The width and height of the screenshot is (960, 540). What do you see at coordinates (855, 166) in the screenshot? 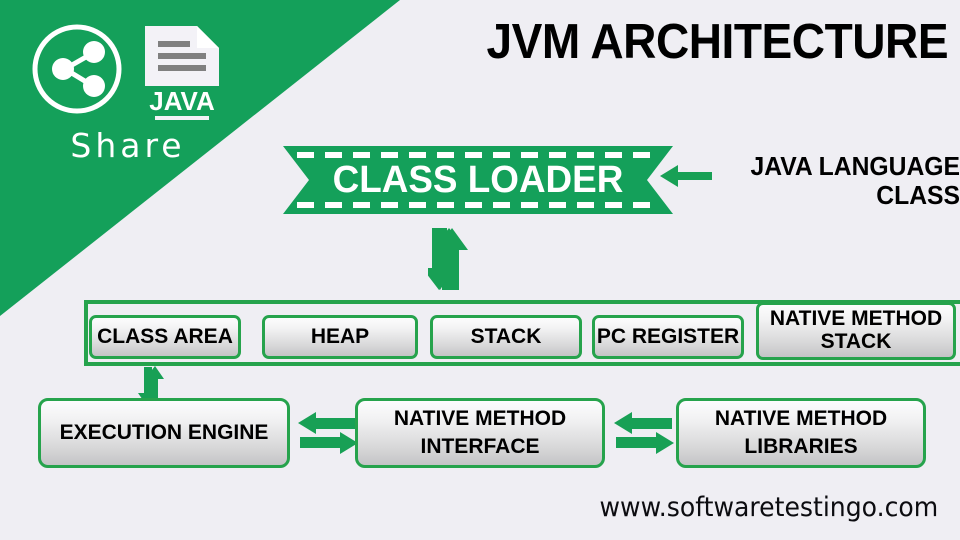
I see `callout-line-1: JAVA LANGUAGE` at bounding box center [855, 166].